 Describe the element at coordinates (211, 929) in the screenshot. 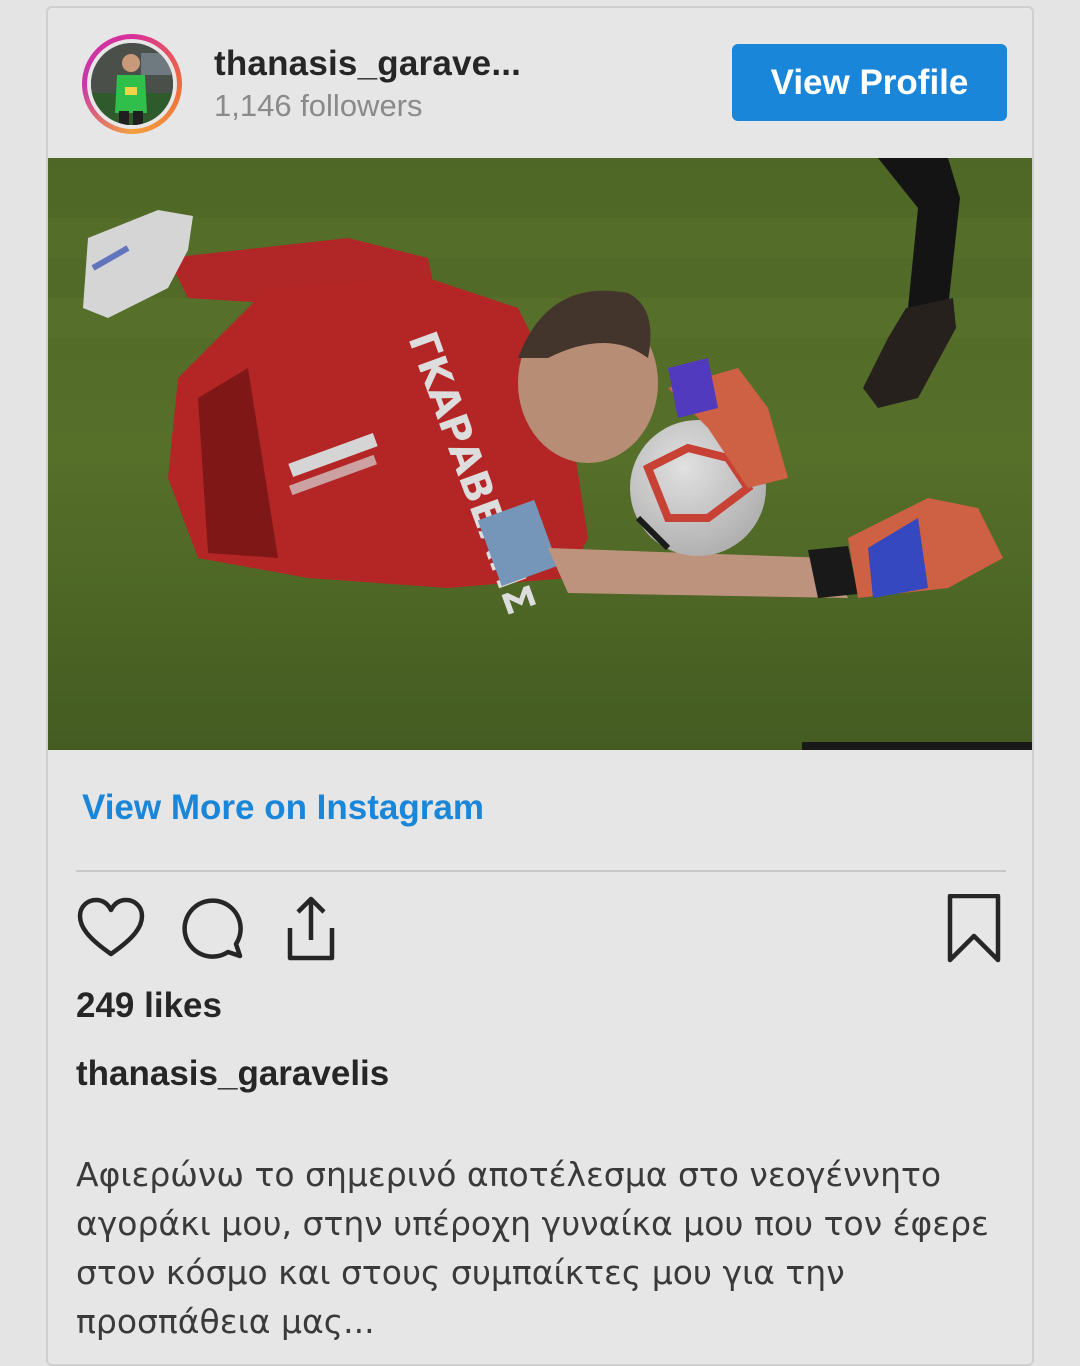

I see `comment-icon` at that location.